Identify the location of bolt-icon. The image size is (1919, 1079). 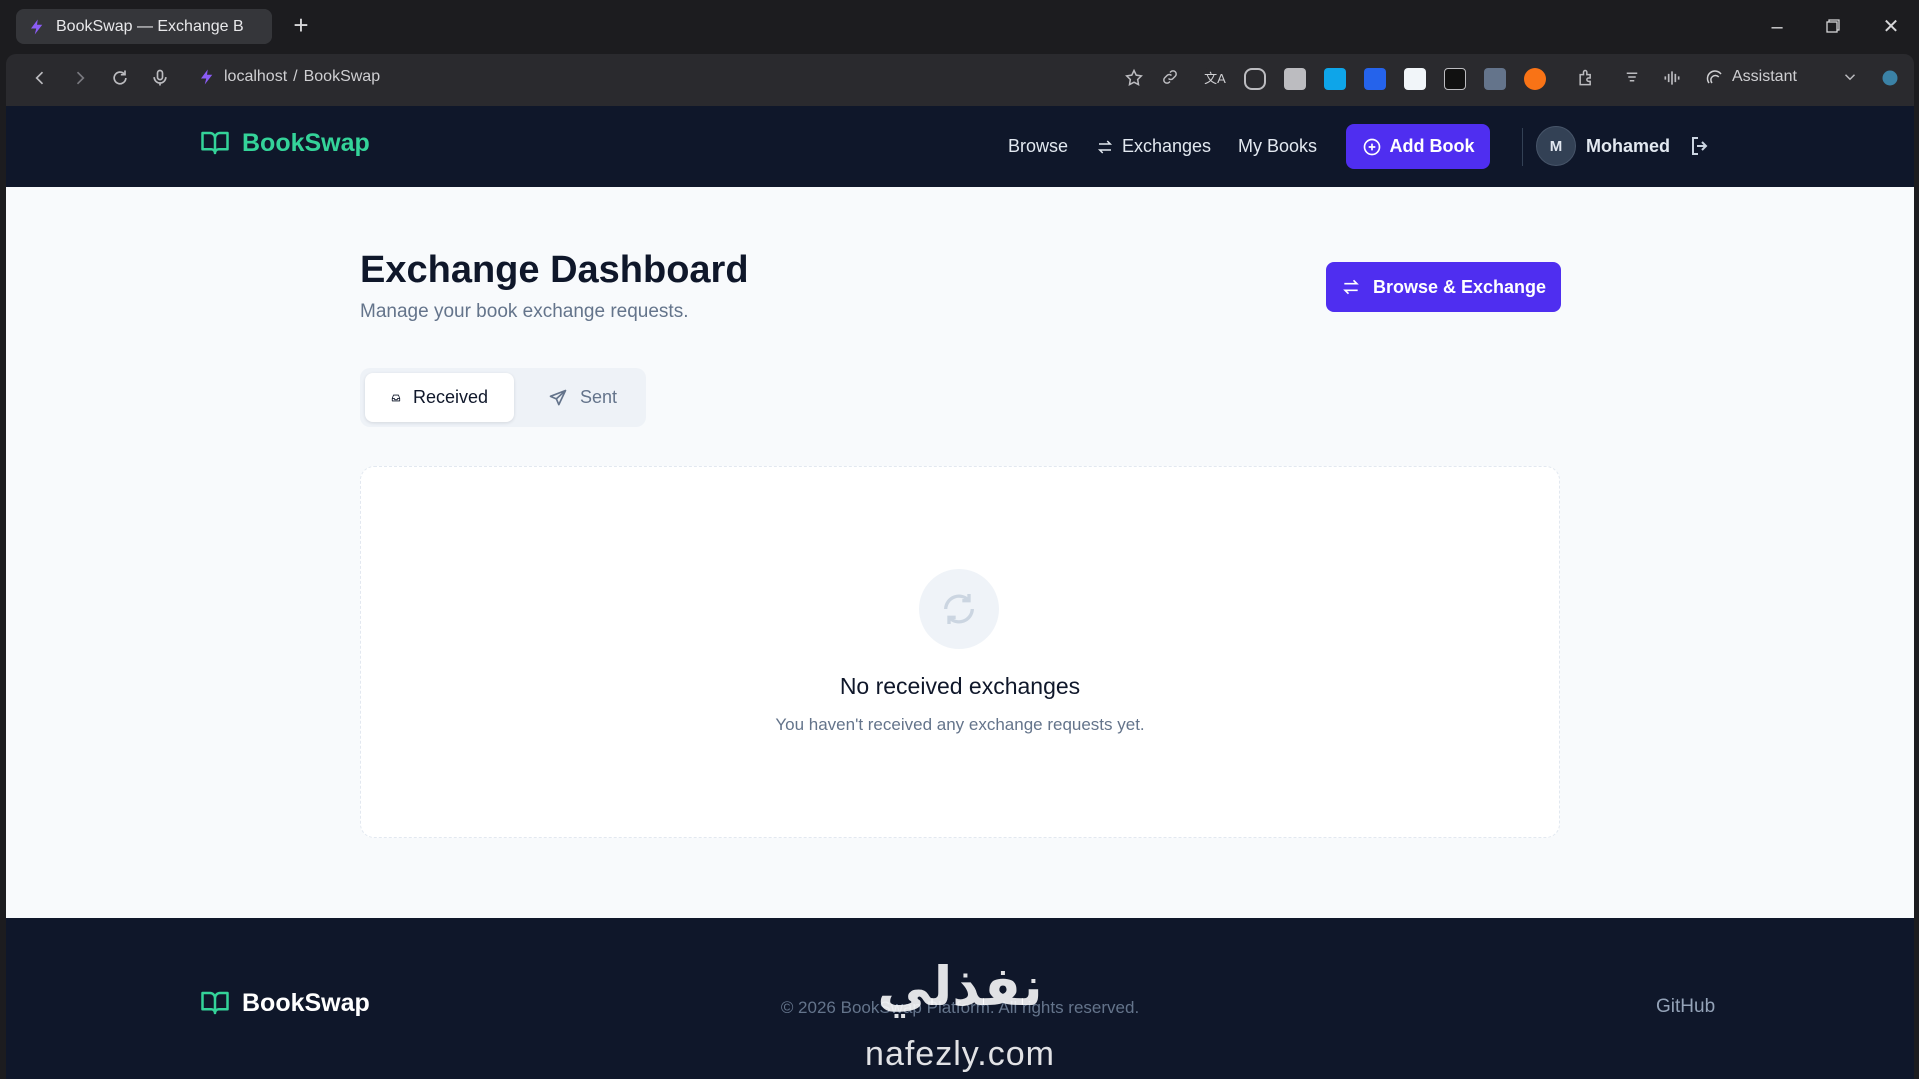
(37, 26).